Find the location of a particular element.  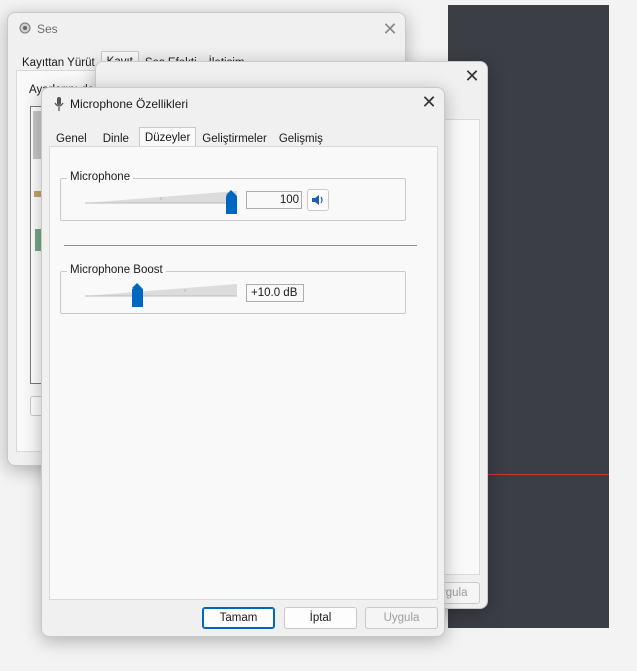

middle-close-icon: ✕ is located at coordinates (472, 76).